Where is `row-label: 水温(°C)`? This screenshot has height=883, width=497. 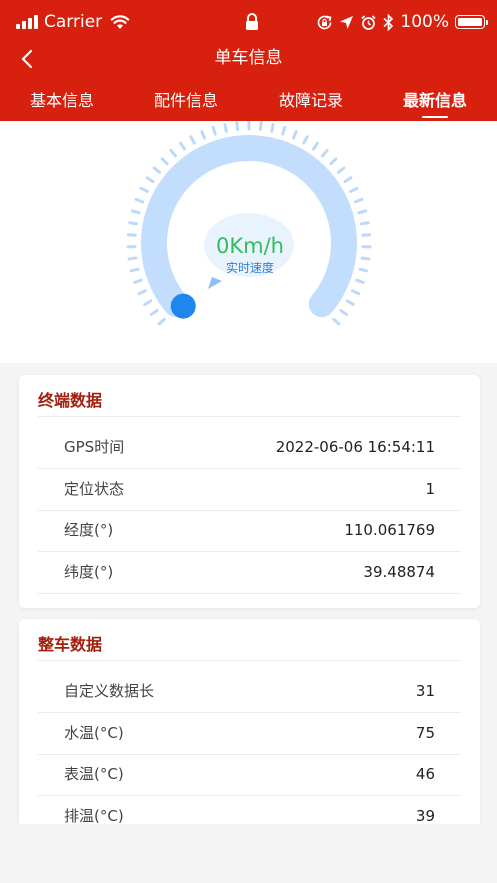
row-label: 水温(°C) is located at coordinates (94, 733).